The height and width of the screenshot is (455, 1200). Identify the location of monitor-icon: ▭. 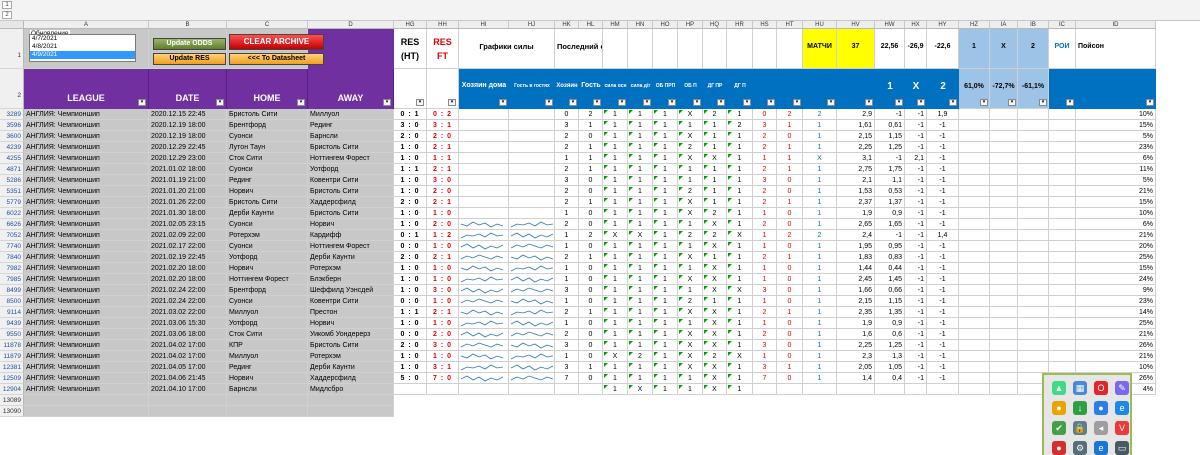
(1122, 448).